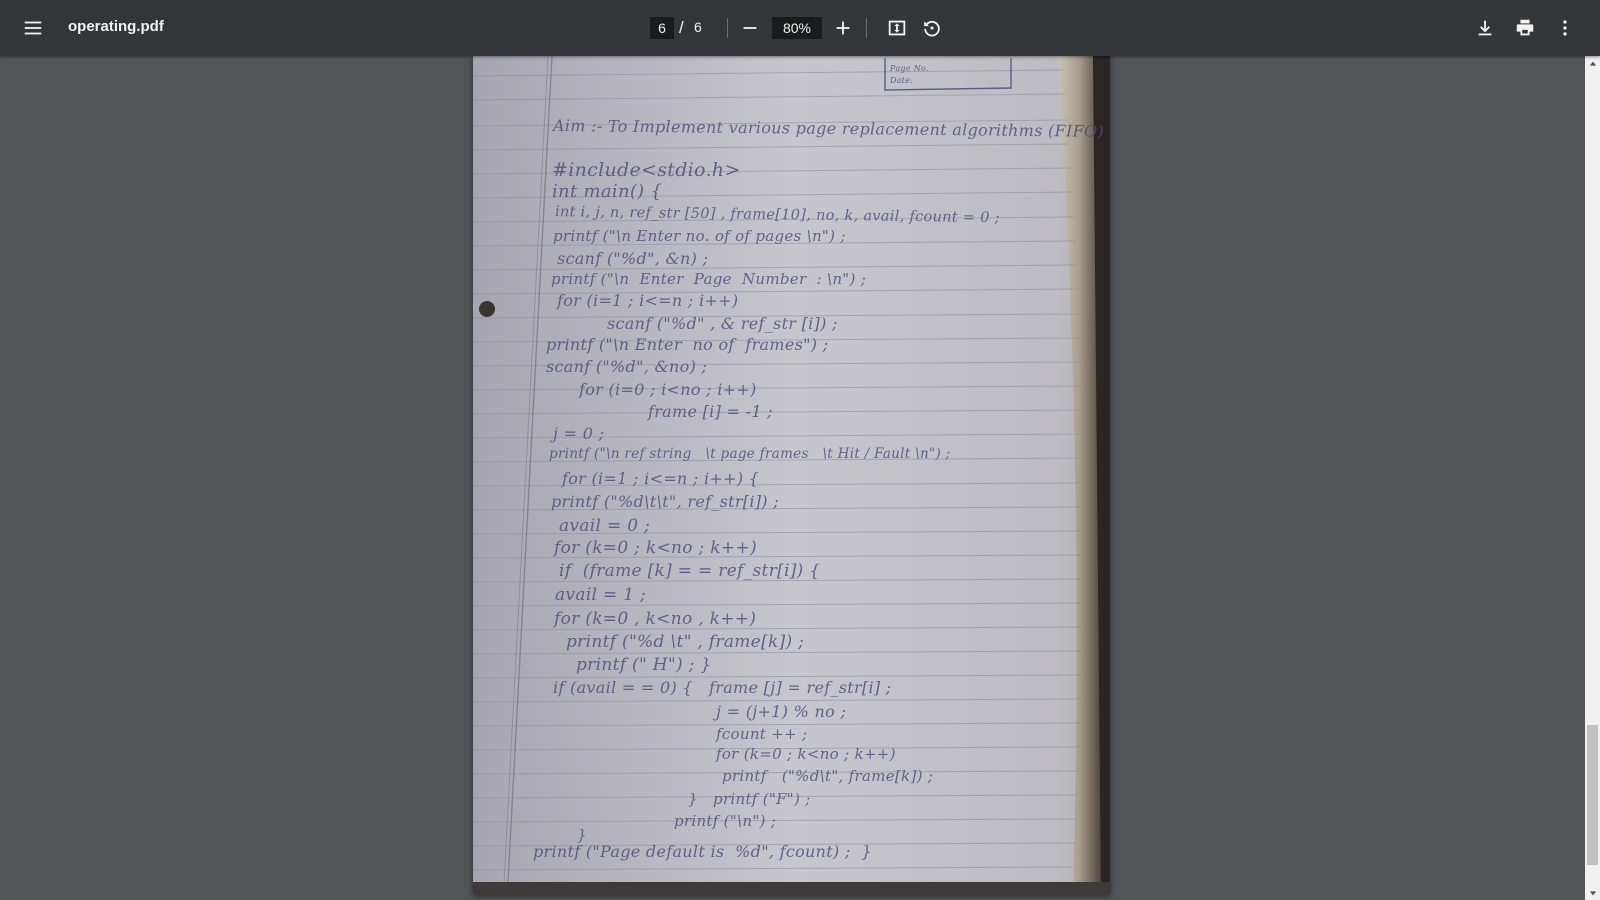 This screenshot has height=900, width=1600. I want to click on page-no-label: Page No., so click(909, 68).